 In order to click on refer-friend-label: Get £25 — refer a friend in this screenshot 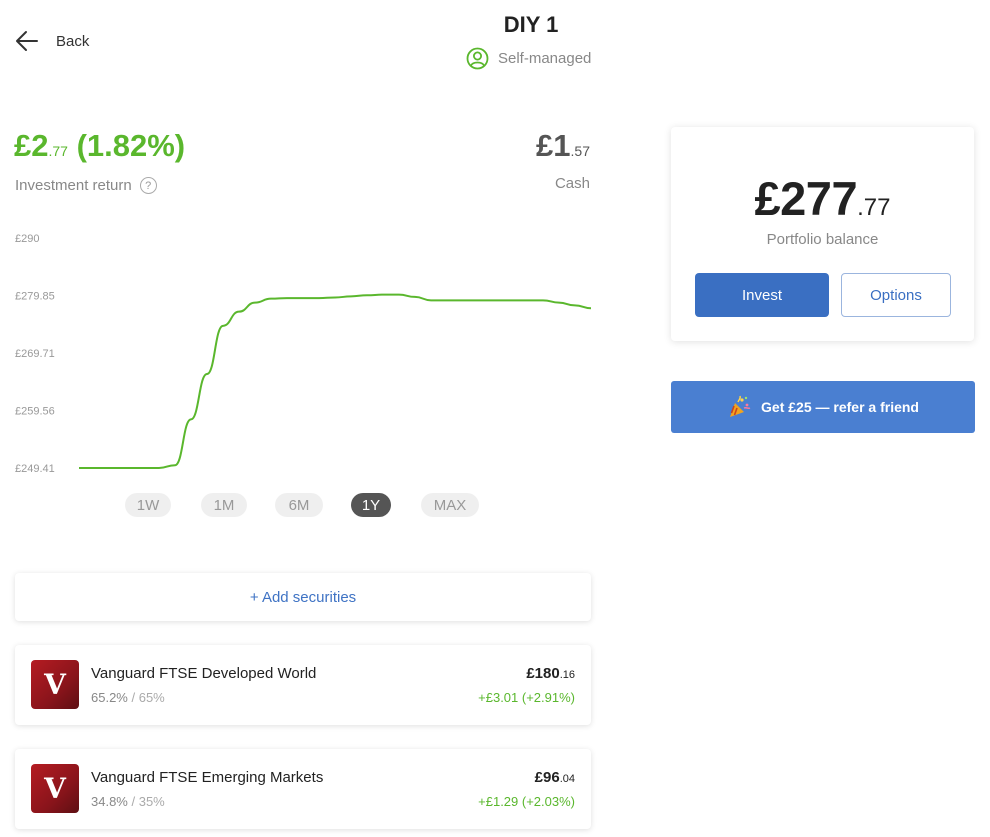, I will do `click(840, 407)`.